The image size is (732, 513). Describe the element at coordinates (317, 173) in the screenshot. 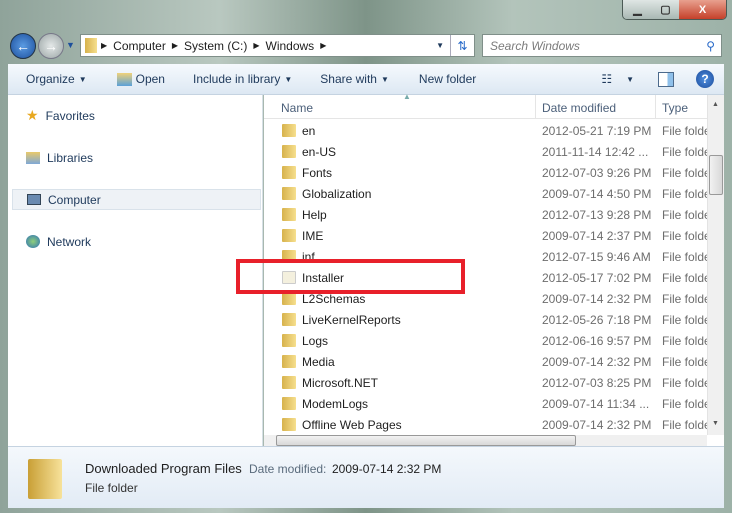

I see `file-name: Fonts` at that location.